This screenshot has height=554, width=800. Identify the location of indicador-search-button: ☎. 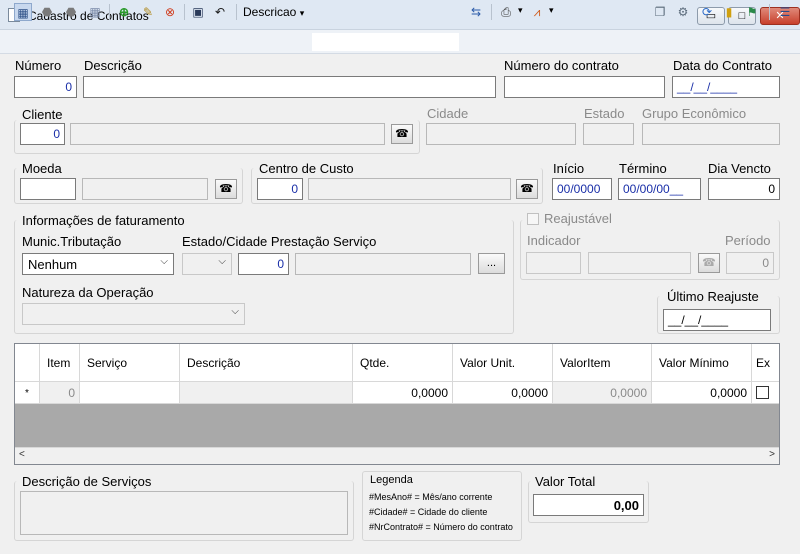
(709, 263).